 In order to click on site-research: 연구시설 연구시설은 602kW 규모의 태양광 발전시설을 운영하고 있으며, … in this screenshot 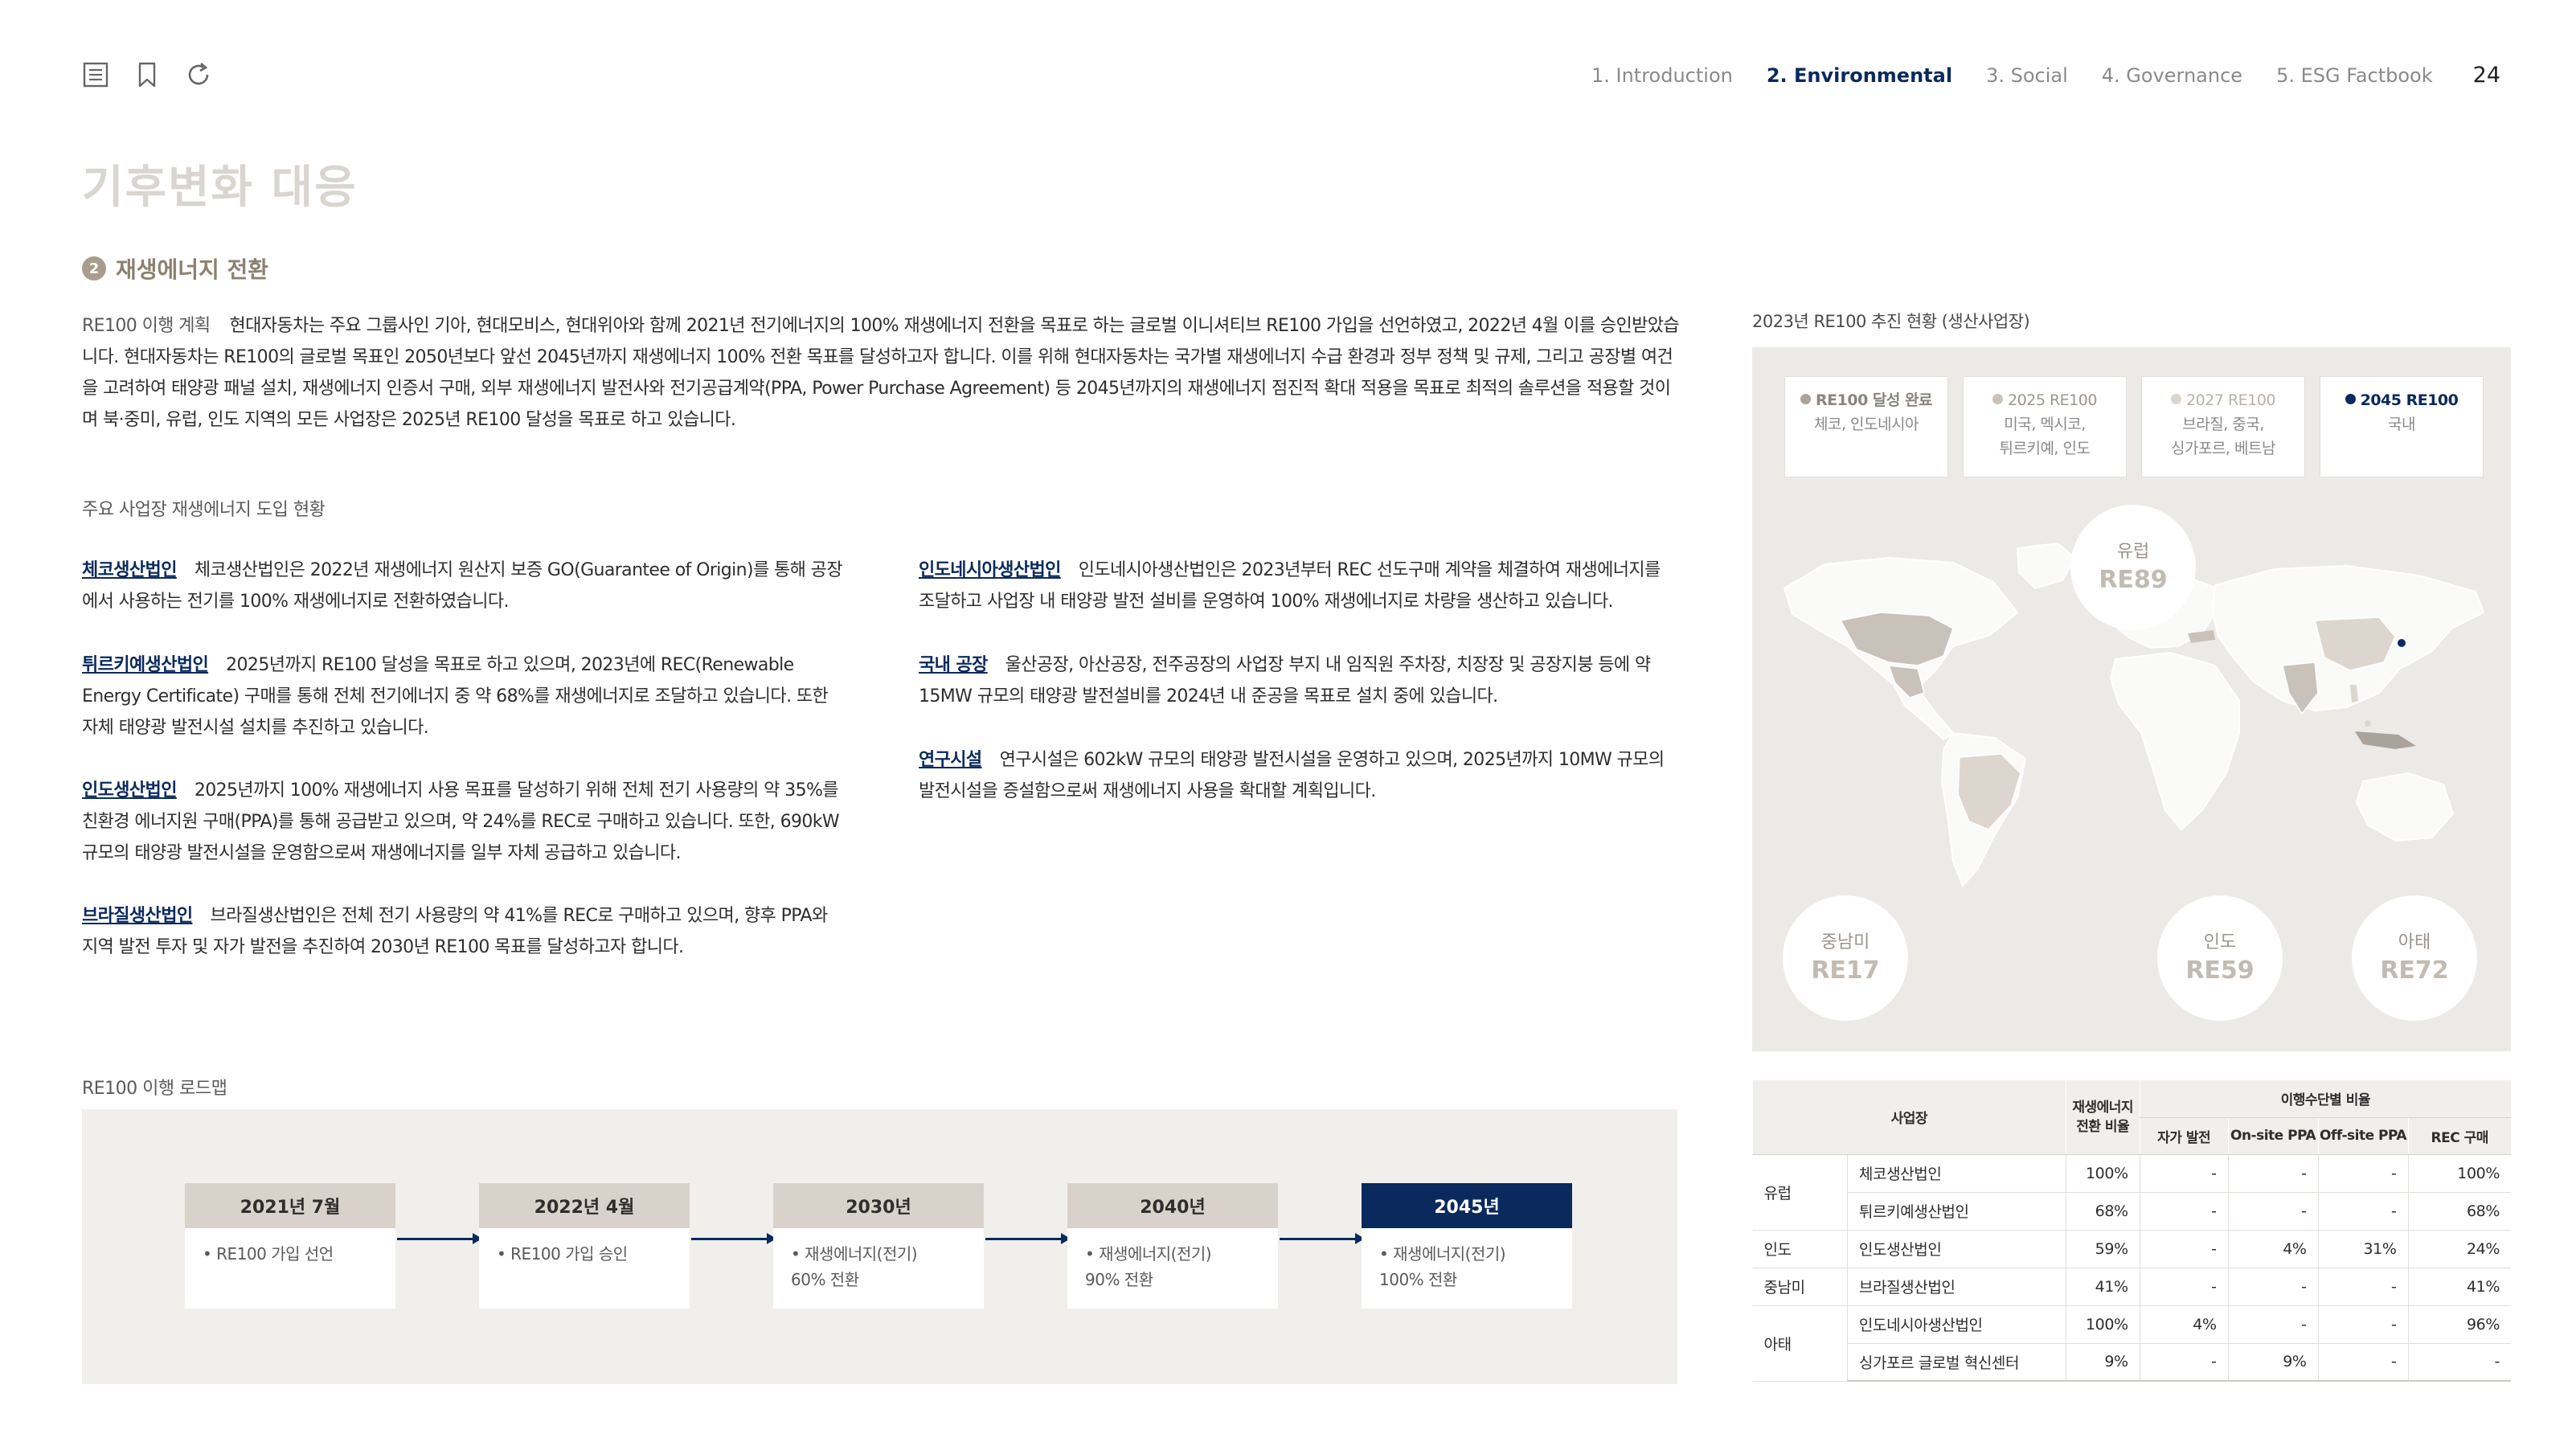, I will do `click(1298, 775)`.